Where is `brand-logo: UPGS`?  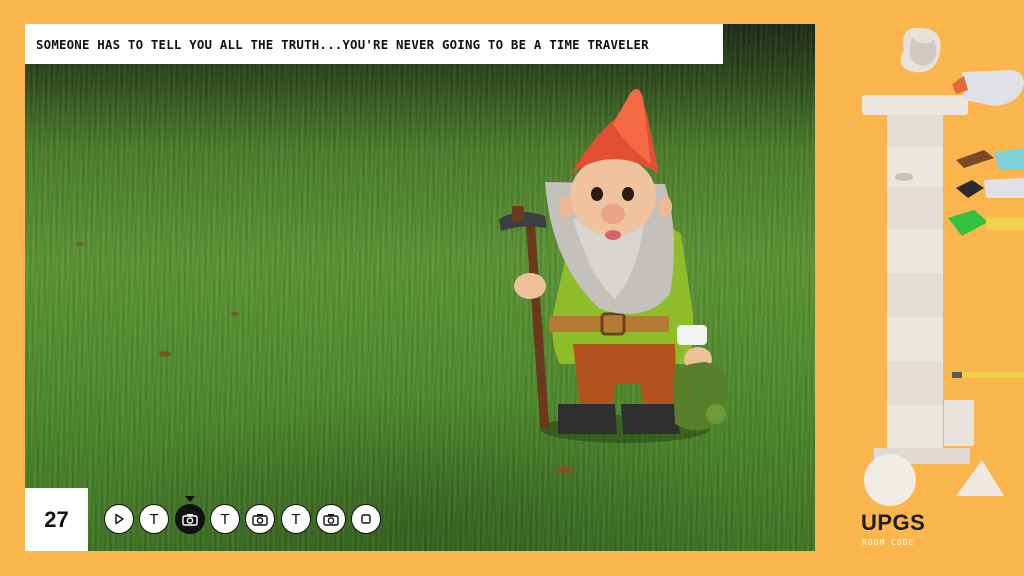 brand-logo: UPGS is located at coordinates (893, 522).